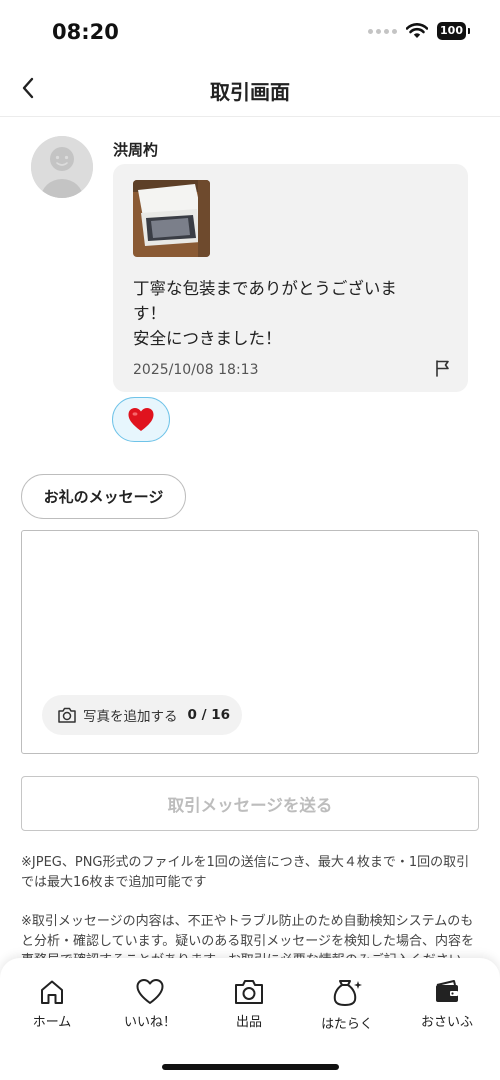  I want to click on tab-label: おさいふ, so click(446, 1022).